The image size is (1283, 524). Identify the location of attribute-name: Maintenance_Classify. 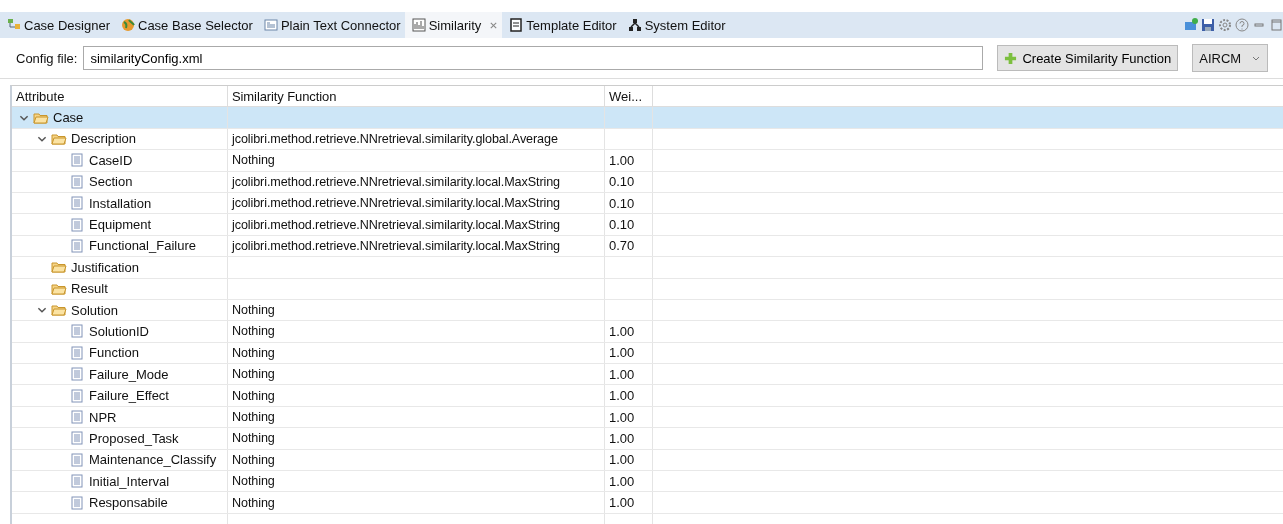
(153, 460).